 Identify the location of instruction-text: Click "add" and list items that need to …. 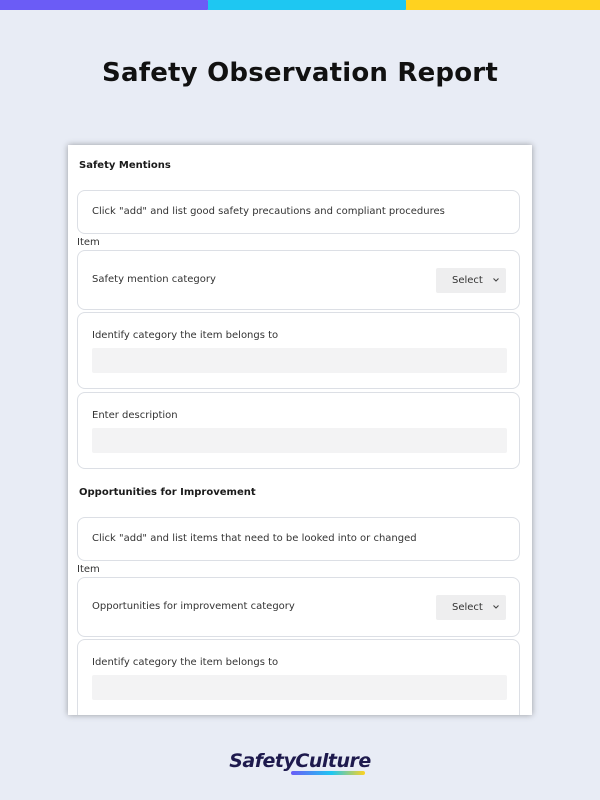
(254, 538).